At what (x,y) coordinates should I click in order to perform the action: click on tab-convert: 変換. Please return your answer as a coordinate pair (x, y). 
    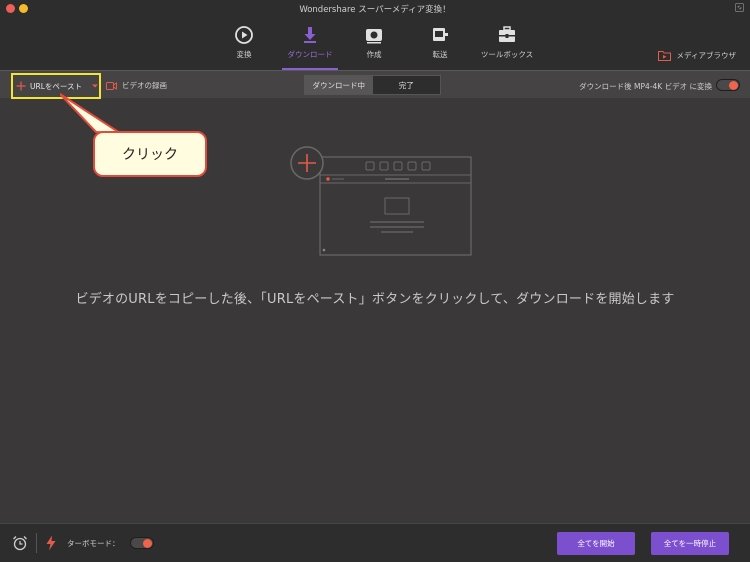
    Looking at the image, I should click on (244, 44).